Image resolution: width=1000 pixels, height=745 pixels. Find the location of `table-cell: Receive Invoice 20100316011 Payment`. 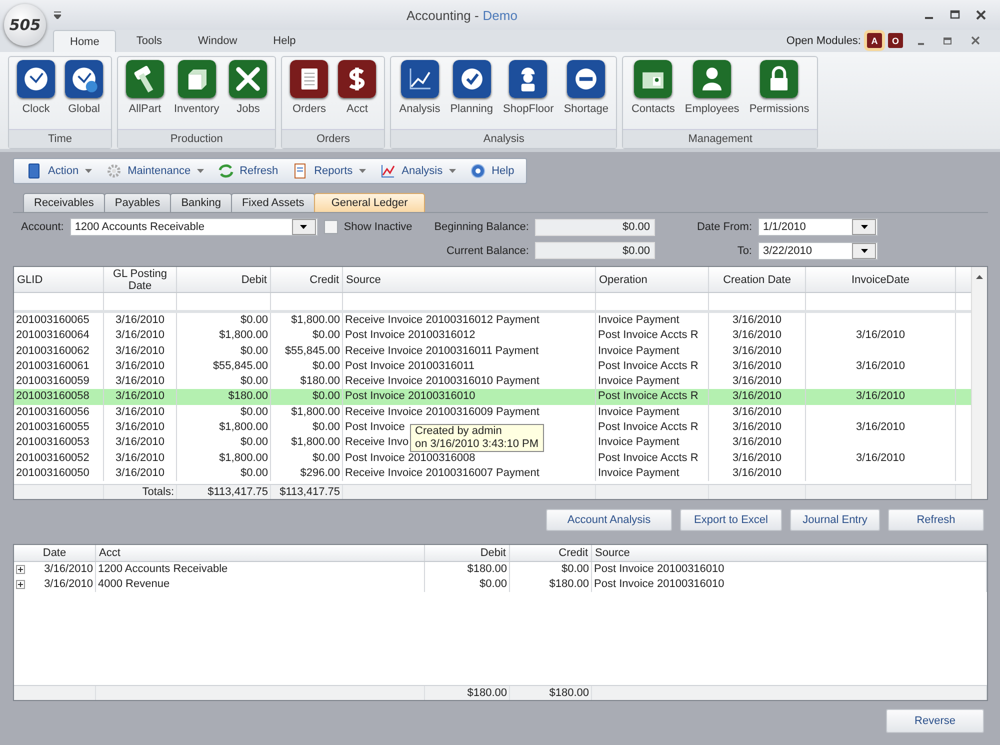

table-cell: Receive Invoice 20100316011 Payment is located at coordinates (442, 350).